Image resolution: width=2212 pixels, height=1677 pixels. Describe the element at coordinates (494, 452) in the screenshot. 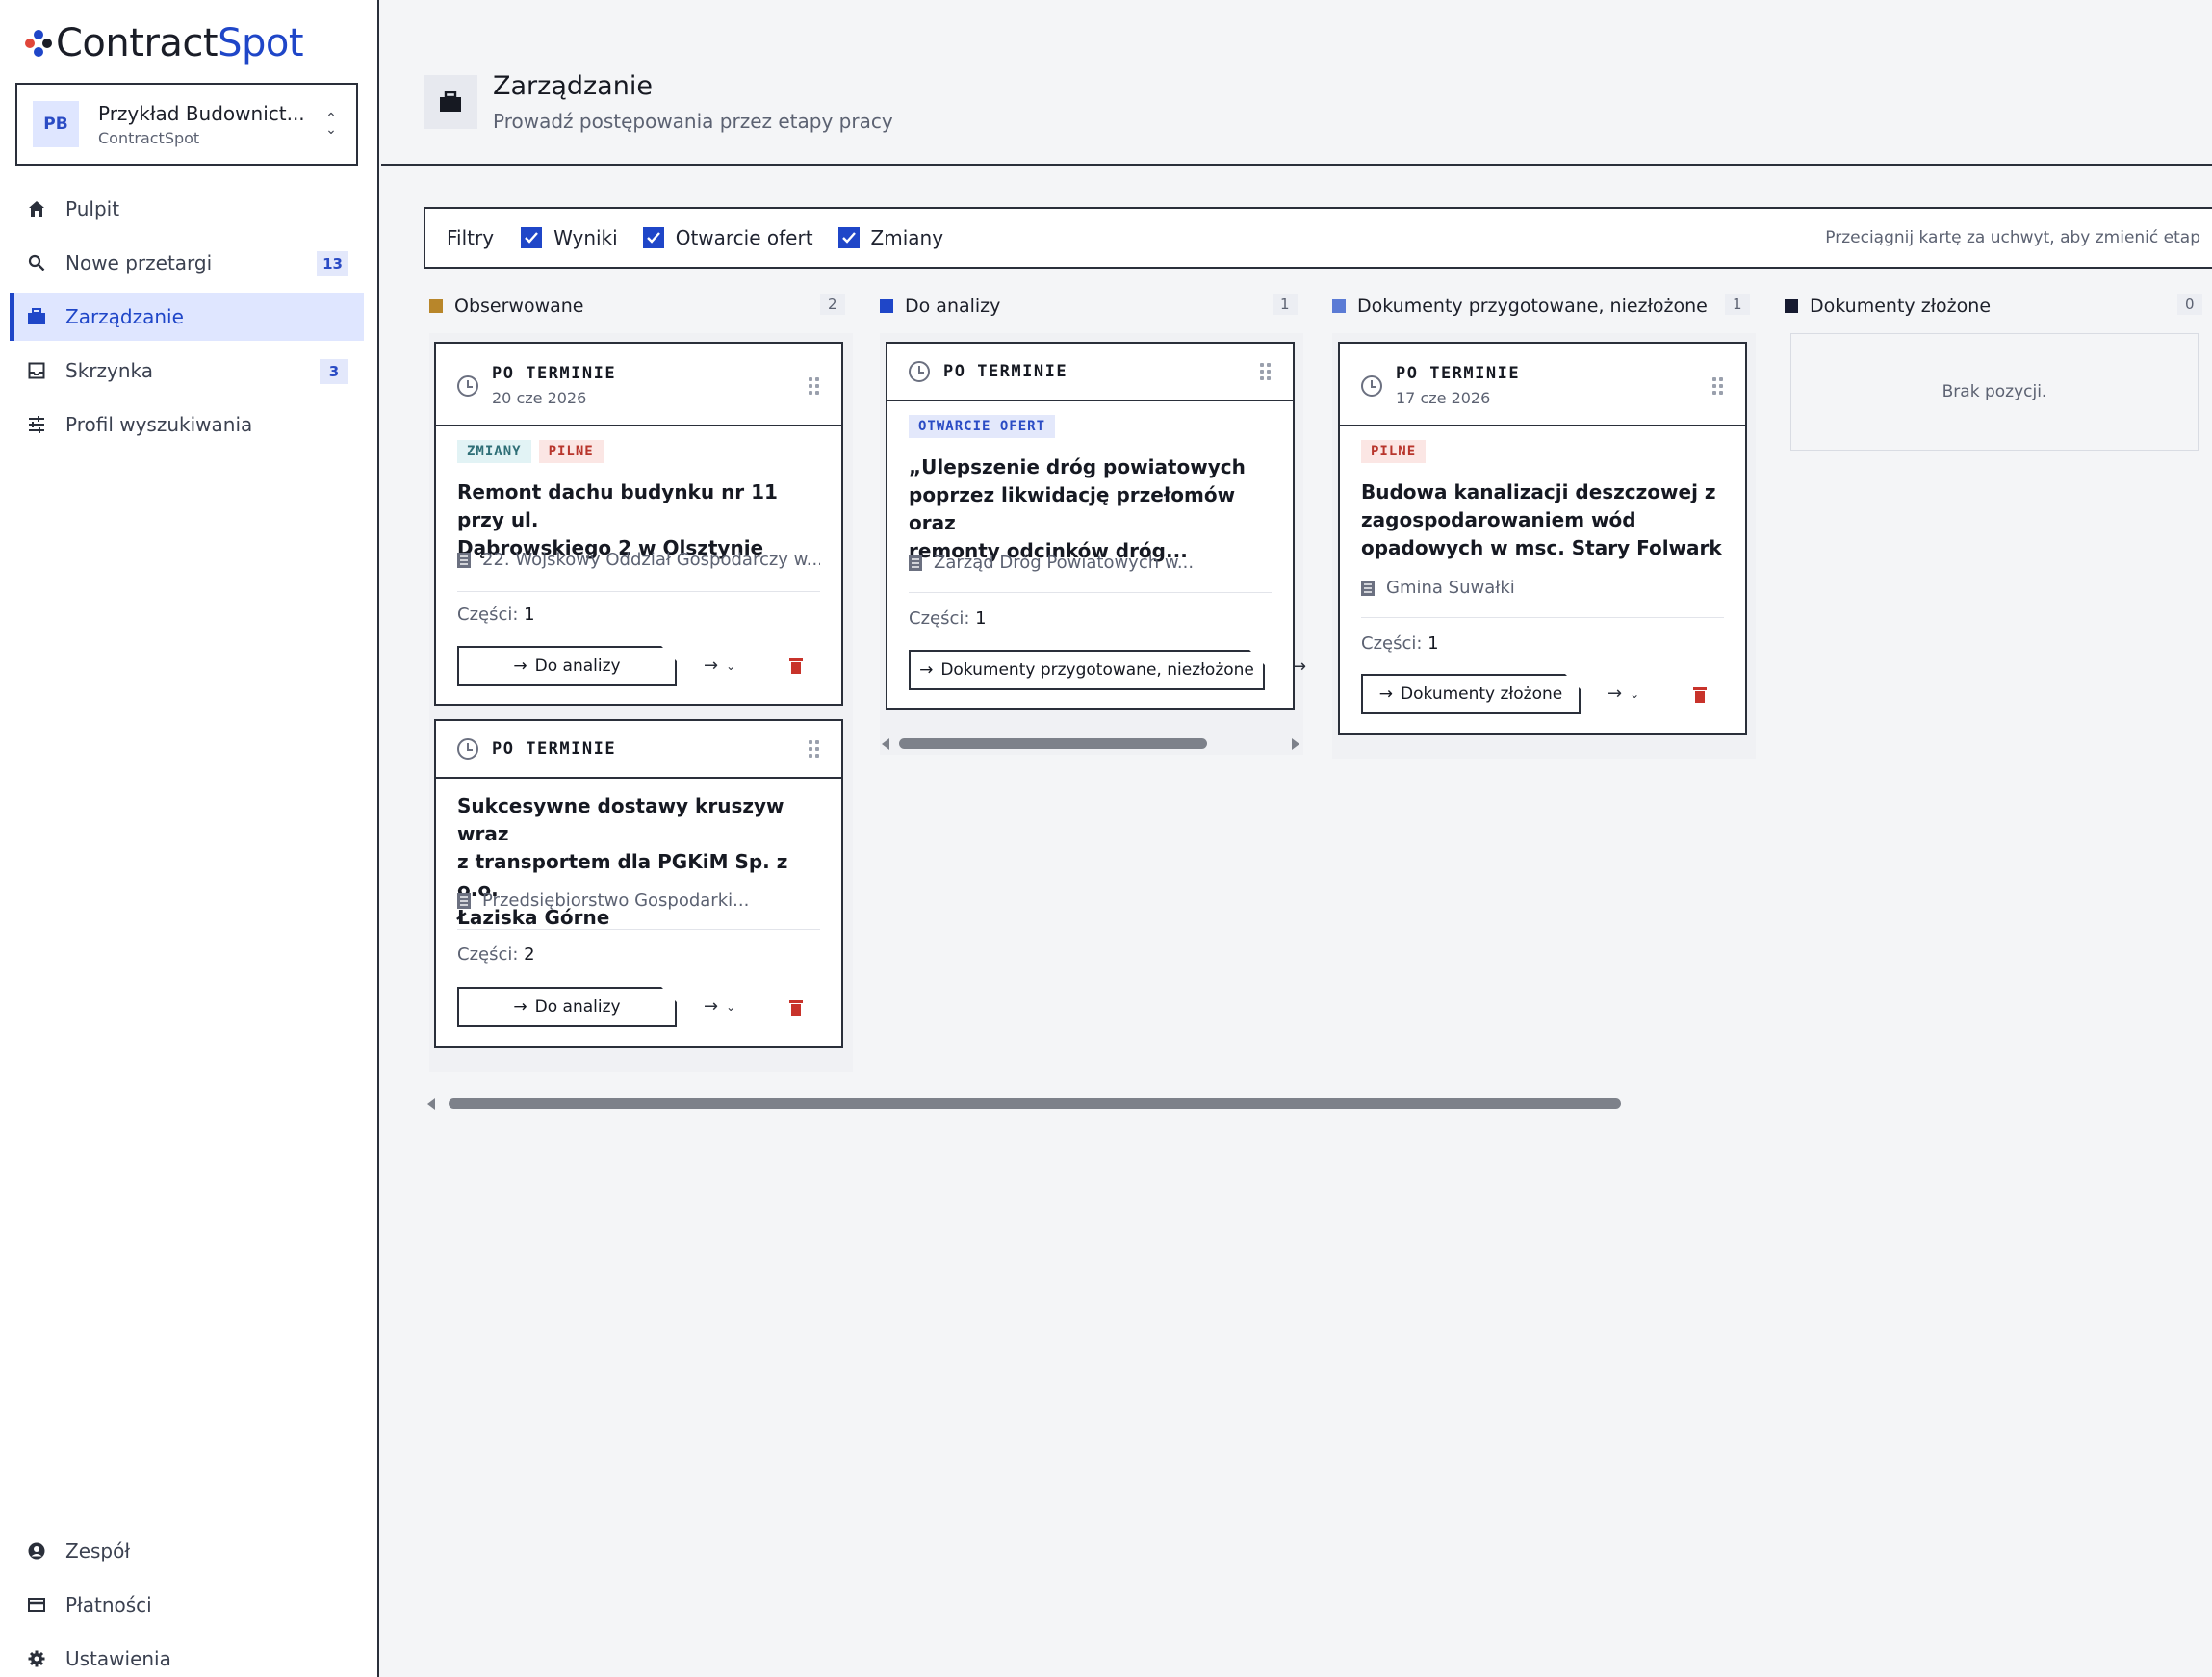

I see `tag-zmiany: ZMIANY` at that location.